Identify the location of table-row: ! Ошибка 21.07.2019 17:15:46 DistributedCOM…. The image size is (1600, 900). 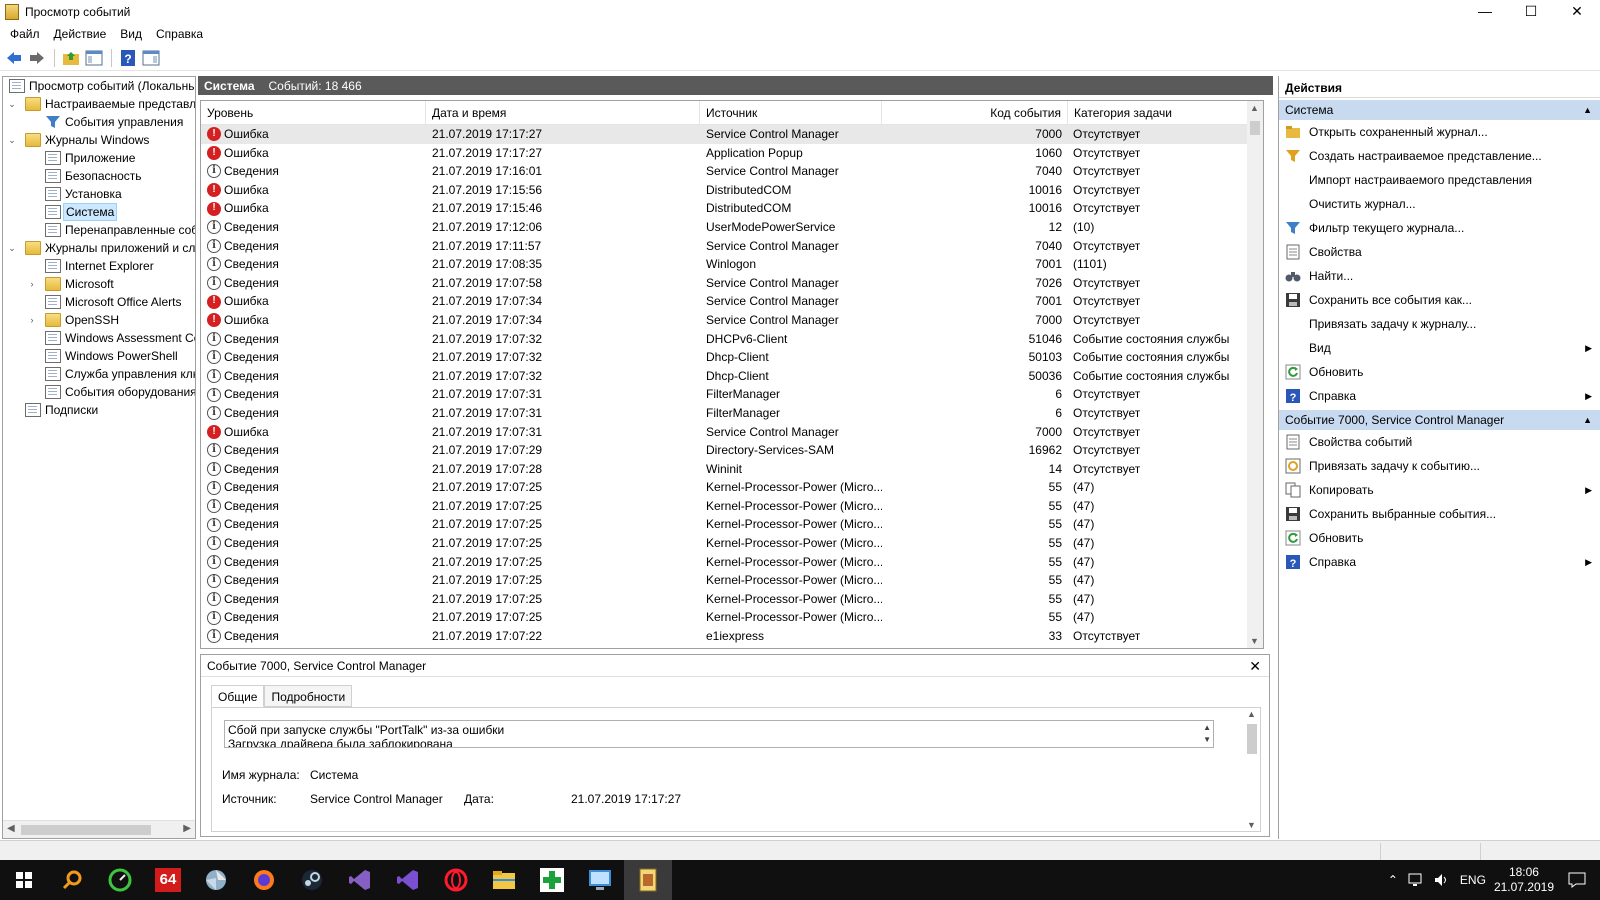
(725, 208).